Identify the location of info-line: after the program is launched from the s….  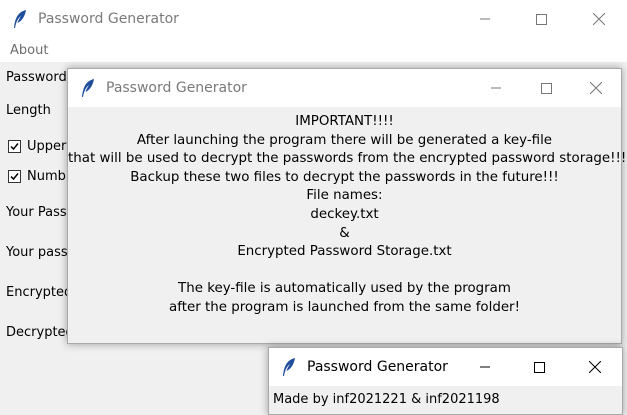
(344, 307).